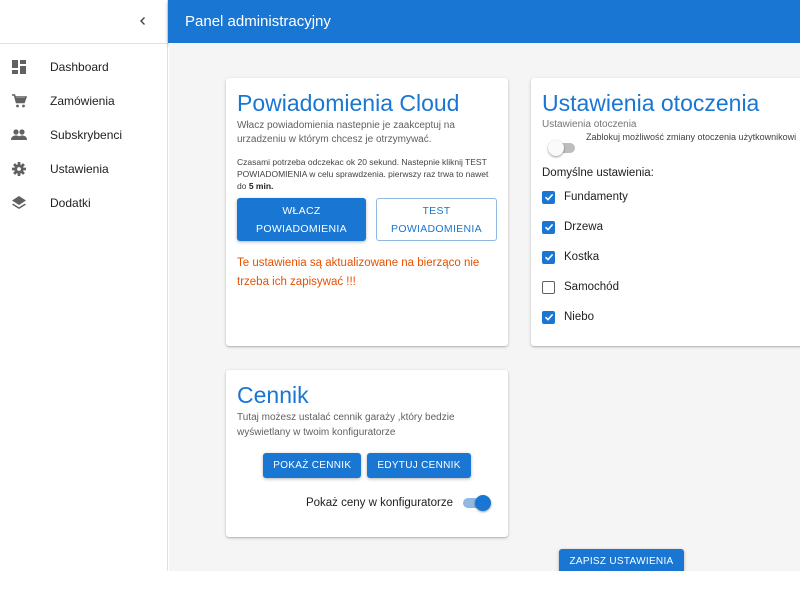 This screenshot has width=800, height=600. Describe the element at coordinates (484, 21) in the screenshot. I see `app-bar: Panel administracyjny` at that location.